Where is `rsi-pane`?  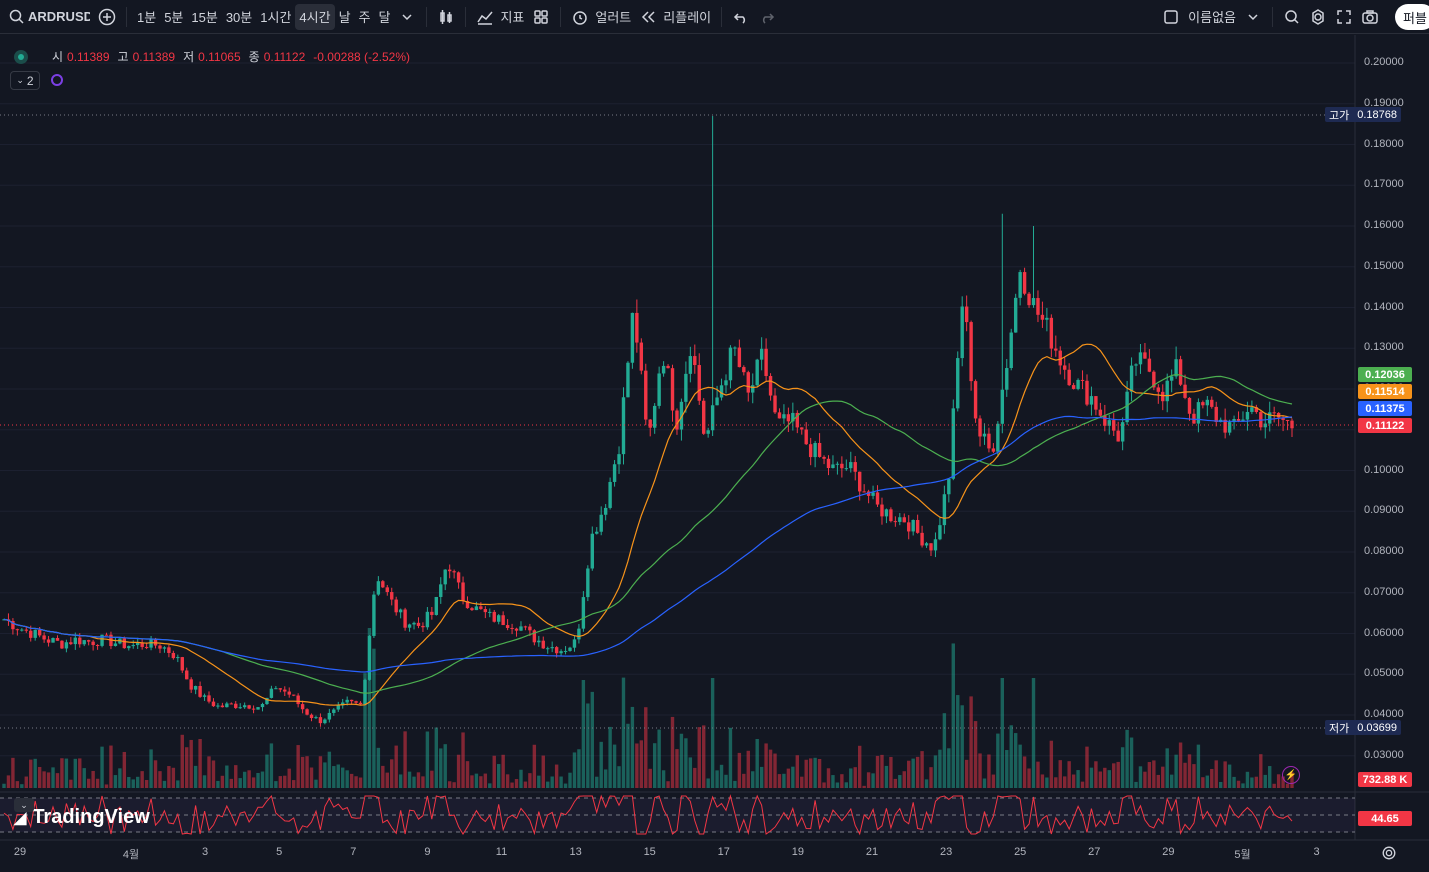
rsi-pane is located at coordinates (677, 815).